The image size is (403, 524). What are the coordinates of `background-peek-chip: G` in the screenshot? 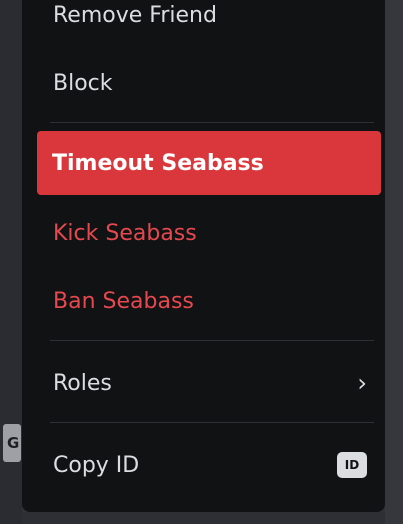 It's located at (12, 443).